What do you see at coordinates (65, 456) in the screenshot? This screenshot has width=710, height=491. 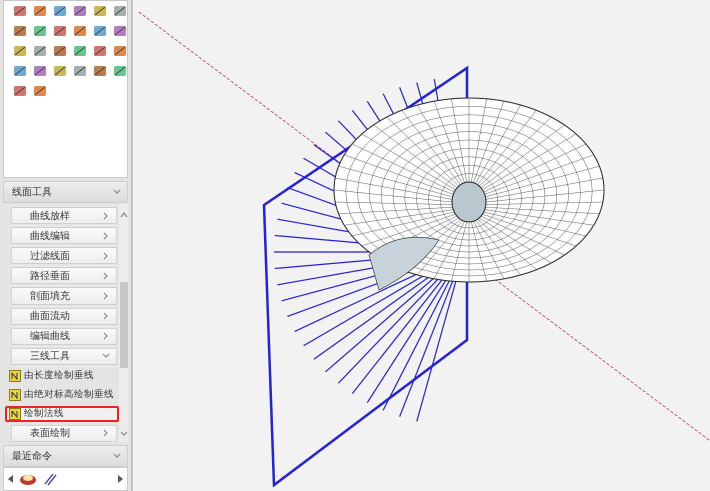 I see `section-header: 最近命令` at bounding box center [65, 456].